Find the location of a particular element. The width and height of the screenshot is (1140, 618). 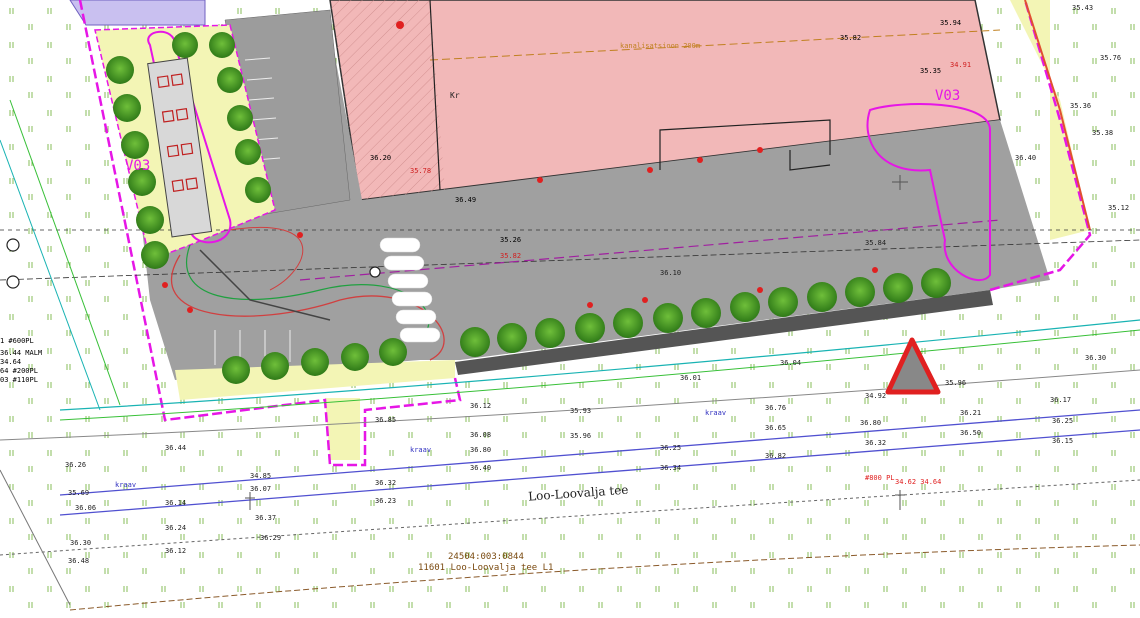

pipe-note-1: 1 #600PL is located at coordinates (17, 341).